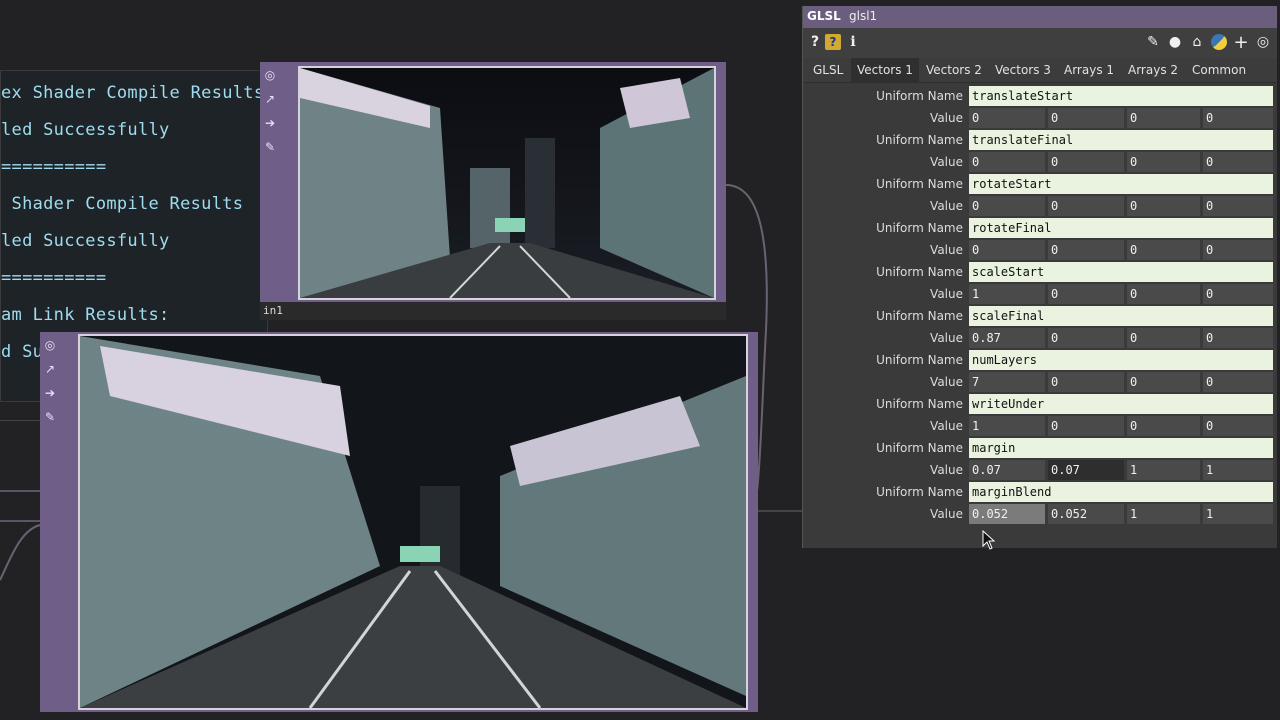 This screenshot has height=720, width=1280. I want to click on uniform-name-field: scaleStart, so click(1121, 272).